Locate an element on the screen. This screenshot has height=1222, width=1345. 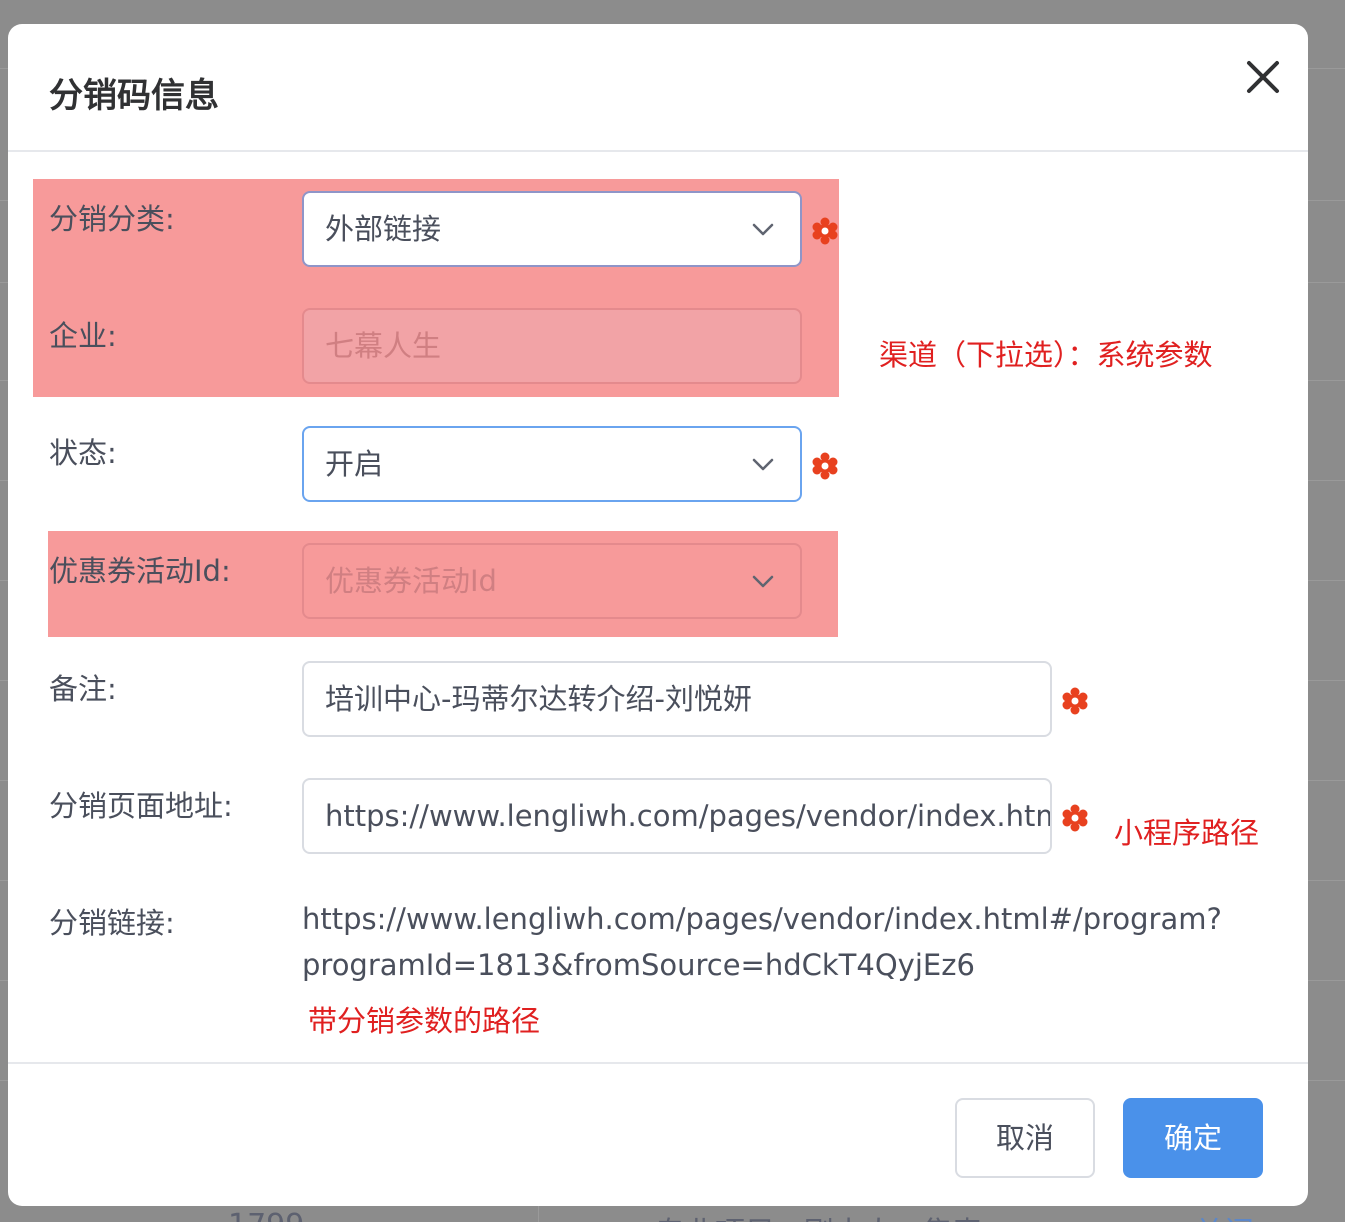
channel-annotation: 渠道（下拉选）：系统参数 is located at coordinates (1046, 355).